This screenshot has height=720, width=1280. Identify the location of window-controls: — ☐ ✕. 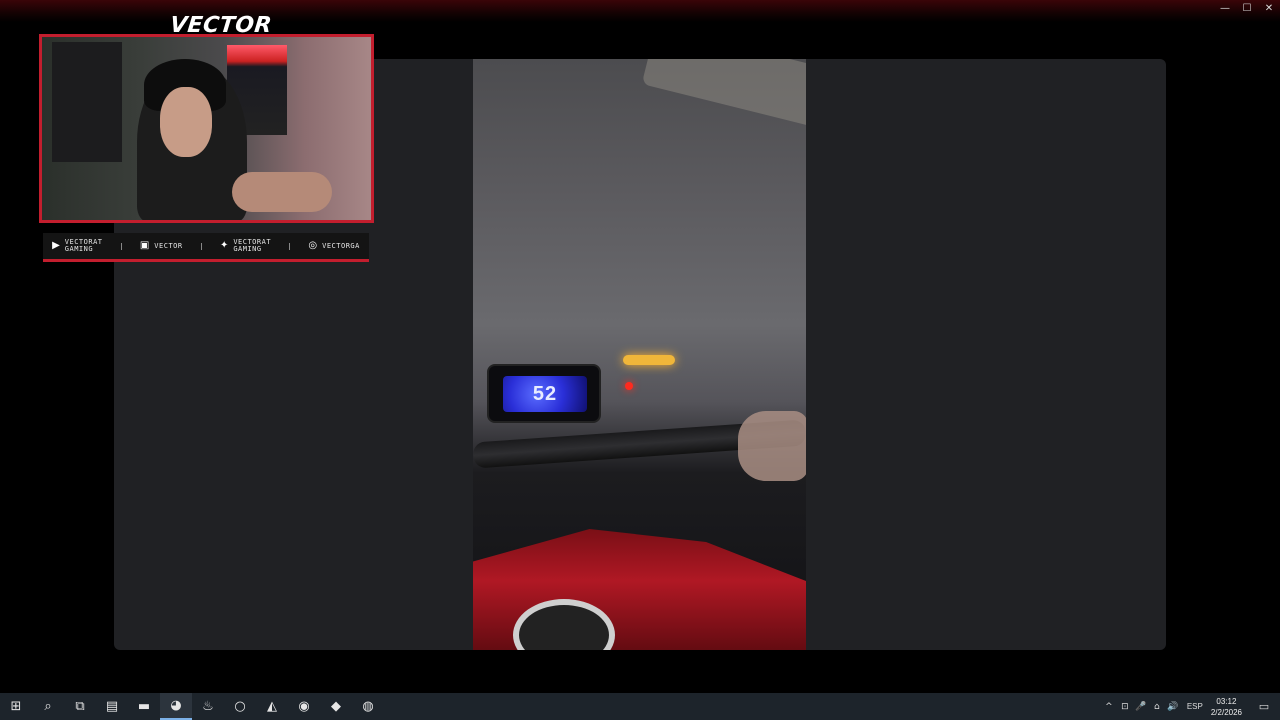
(1247, 8).